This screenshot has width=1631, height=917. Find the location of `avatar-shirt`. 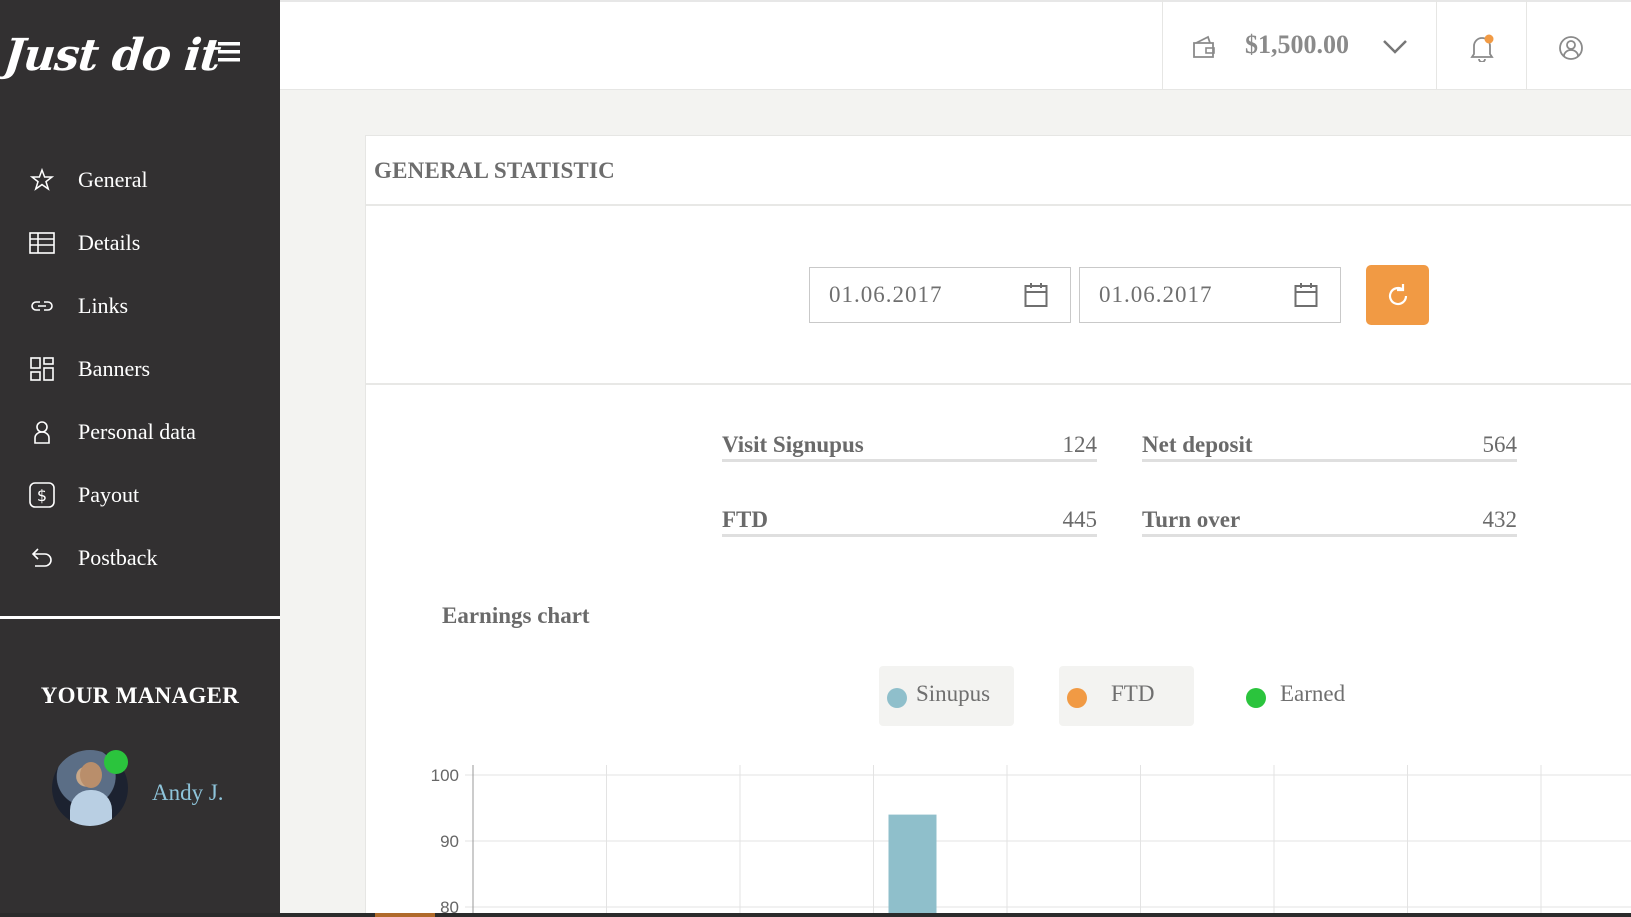

avatar-shirt is located at coordinates (91, 808).